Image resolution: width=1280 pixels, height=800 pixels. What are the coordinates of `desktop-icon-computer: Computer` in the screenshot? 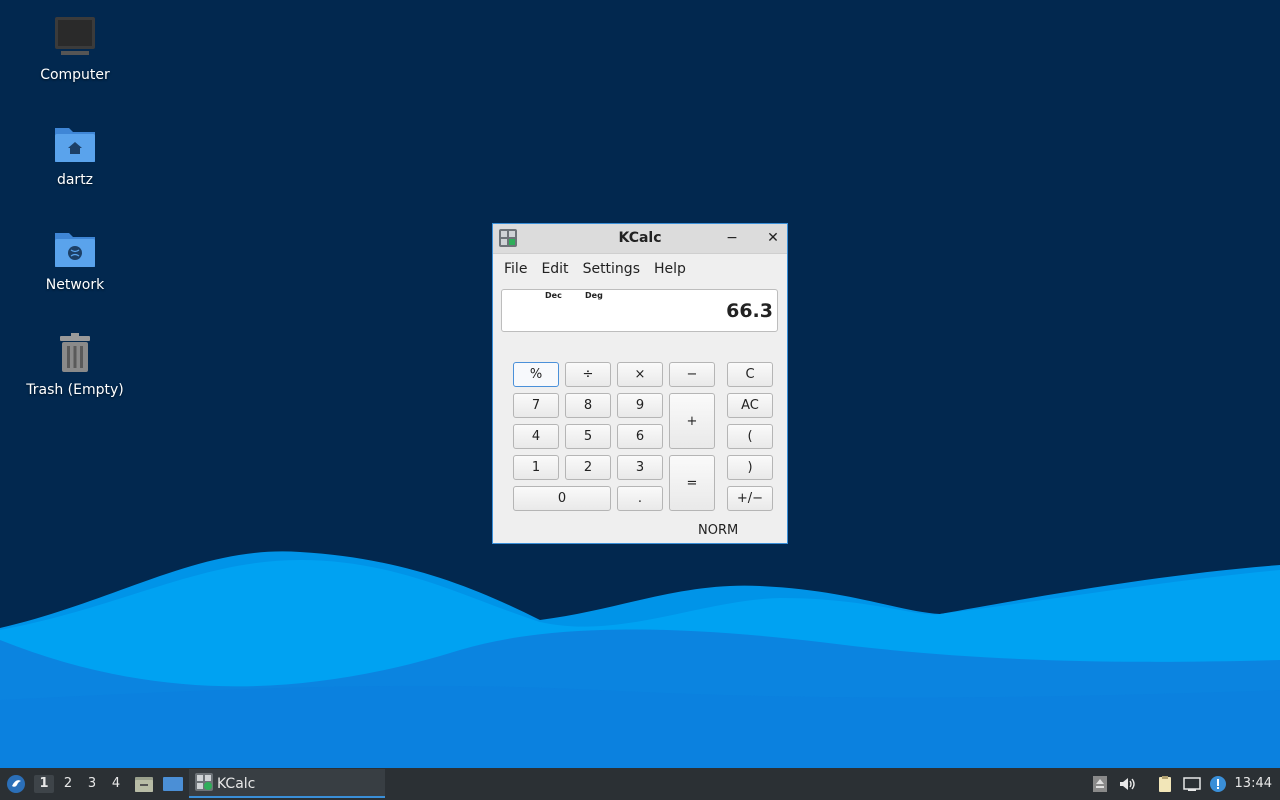 It's located at (75, 49).